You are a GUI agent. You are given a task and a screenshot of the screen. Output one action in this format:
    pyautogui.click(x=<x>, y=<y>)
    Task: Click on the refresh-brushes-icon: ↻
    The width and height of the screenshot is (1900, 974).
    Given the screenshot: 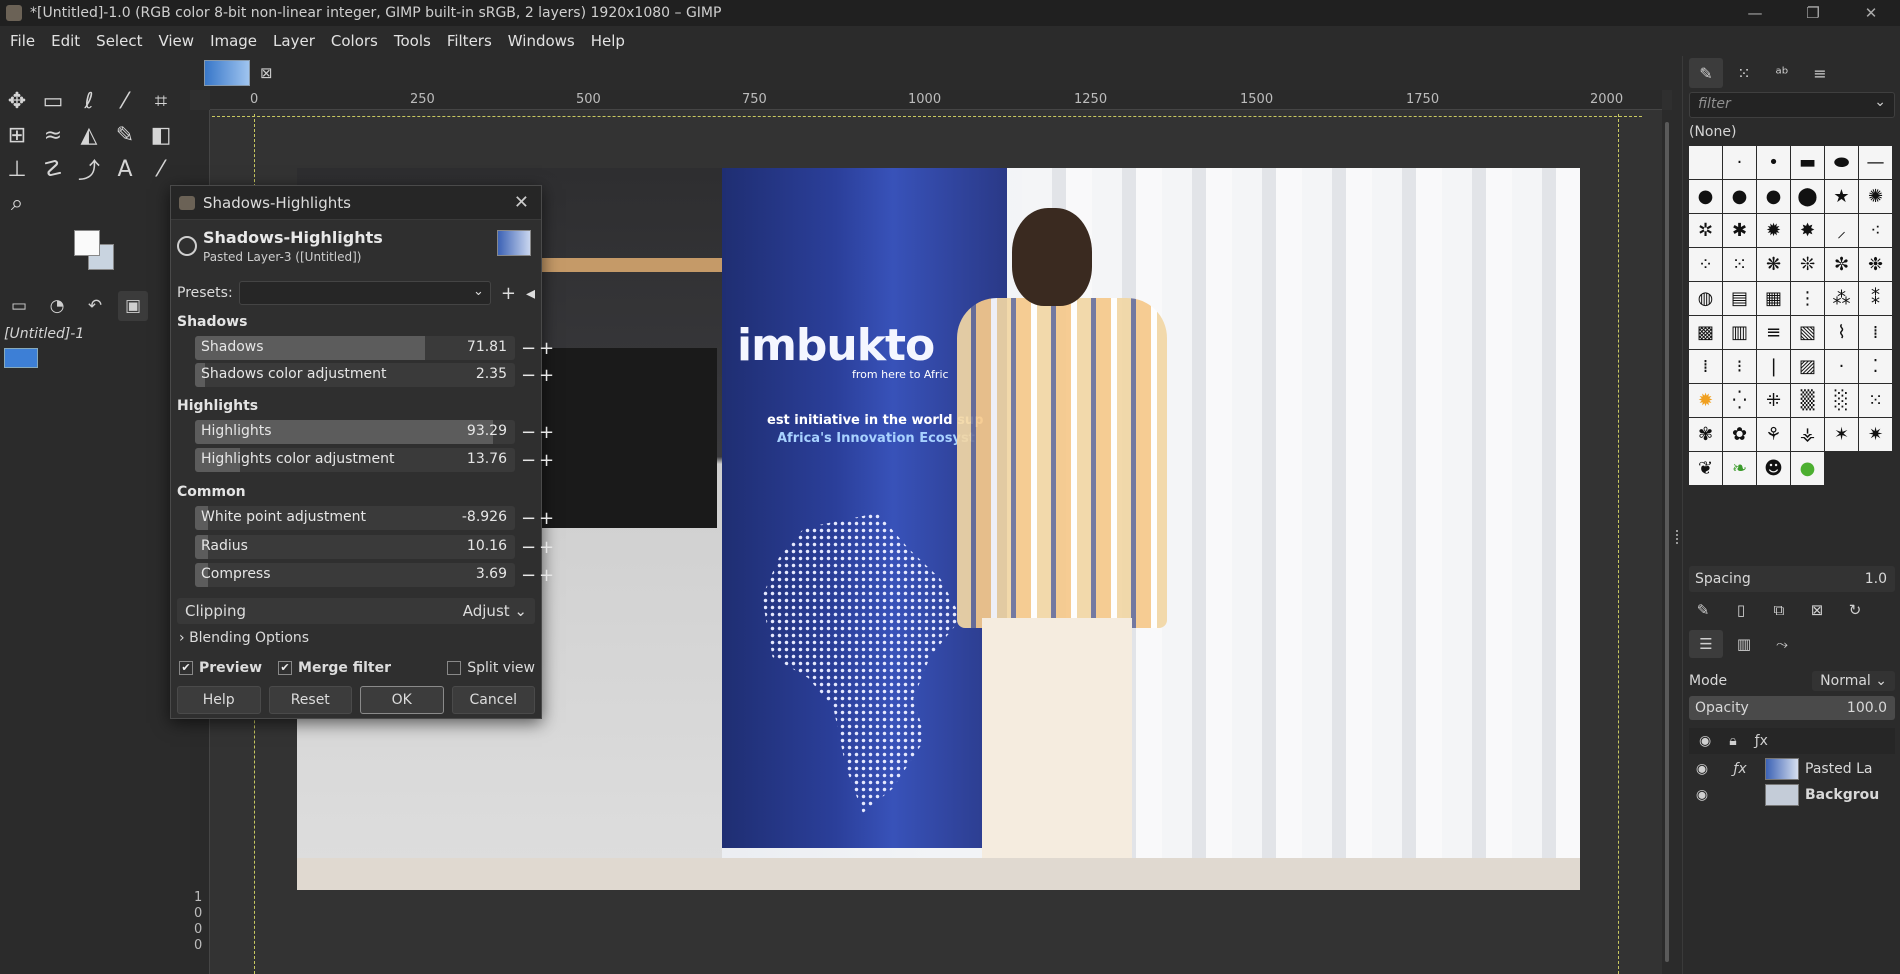 What is the action you would take?
    pyautogui.click(x=1855, y=610)
    